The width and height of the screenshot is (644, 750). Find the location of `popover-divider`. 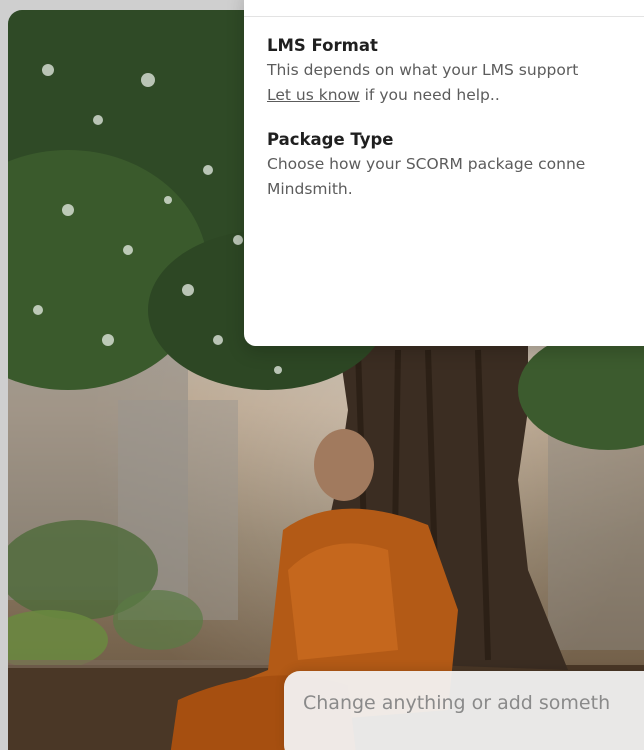

popover-divider is located at coordinates (444, 16).